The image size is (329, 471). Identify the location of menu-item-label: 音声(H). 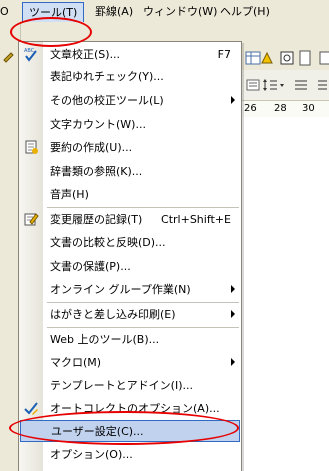
(69, 194).